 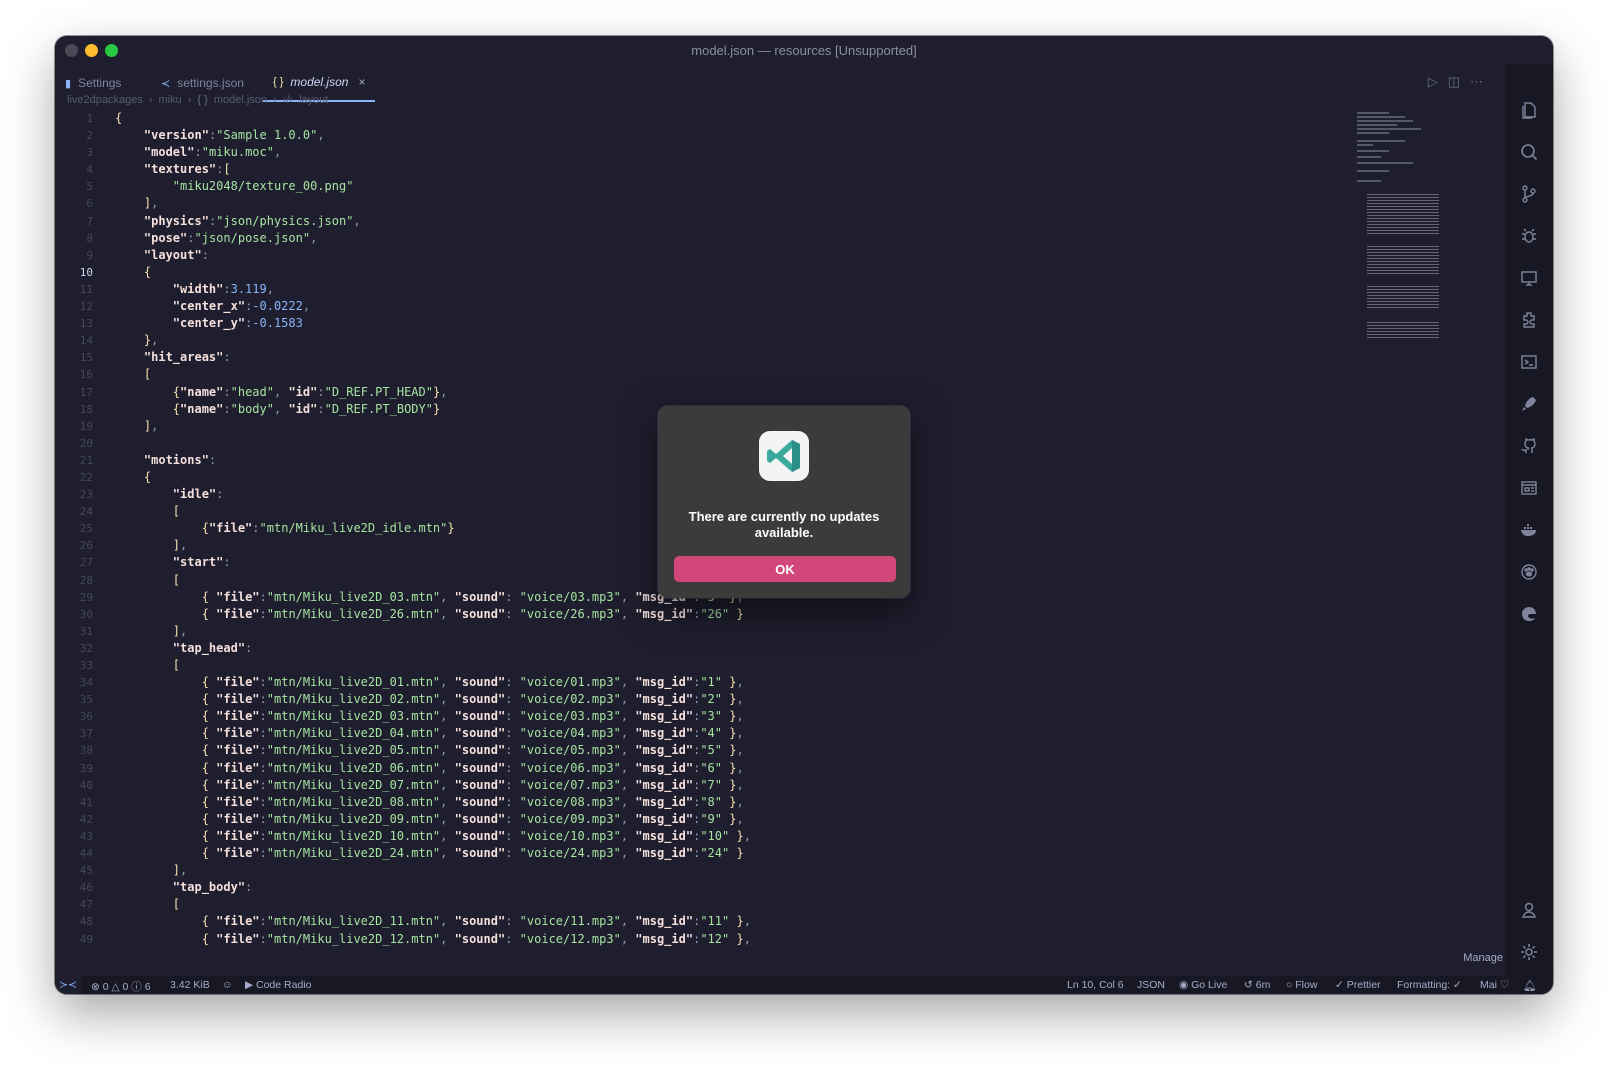 What do you see at coordinates (1257, 985) in the screenshot?
I see `time-tracker: ↺ 6m` at bounding box center [1257, 985].